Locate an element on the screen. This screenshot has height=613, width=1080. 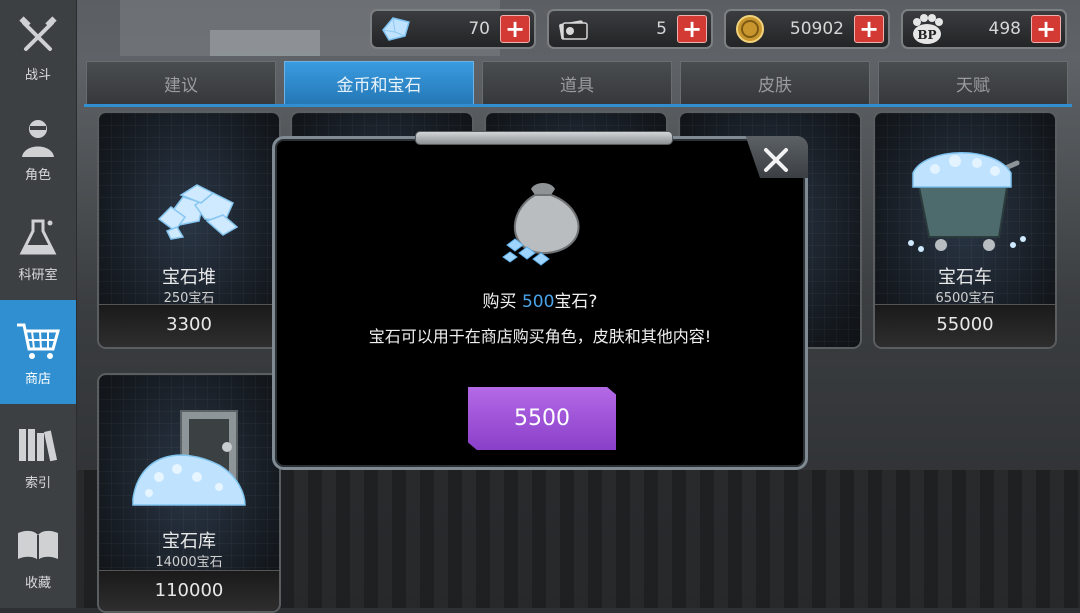
price-bar: 110000 is located at coordinates (189, 590).